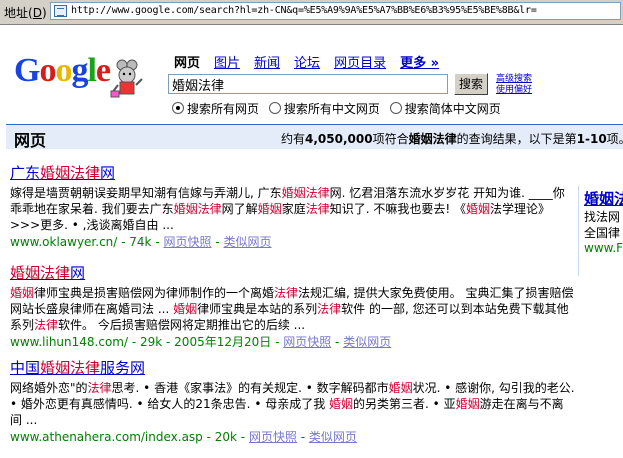 Image resolution: width=623 pixels, height=458 pixels. I want to click on snippet-text: 律师宝典是本站的系列, so click(257, 309).